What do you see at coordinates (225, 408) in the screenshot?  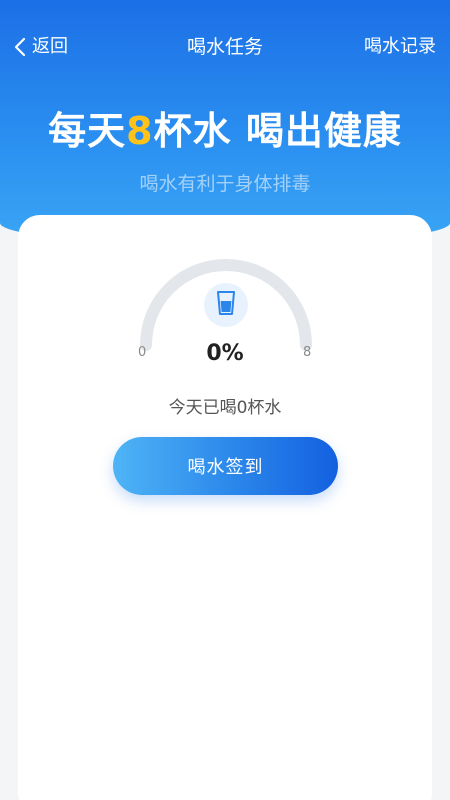 I see `today-cups-text: 今天已喝0杯水` at bounding box center [225, 408].